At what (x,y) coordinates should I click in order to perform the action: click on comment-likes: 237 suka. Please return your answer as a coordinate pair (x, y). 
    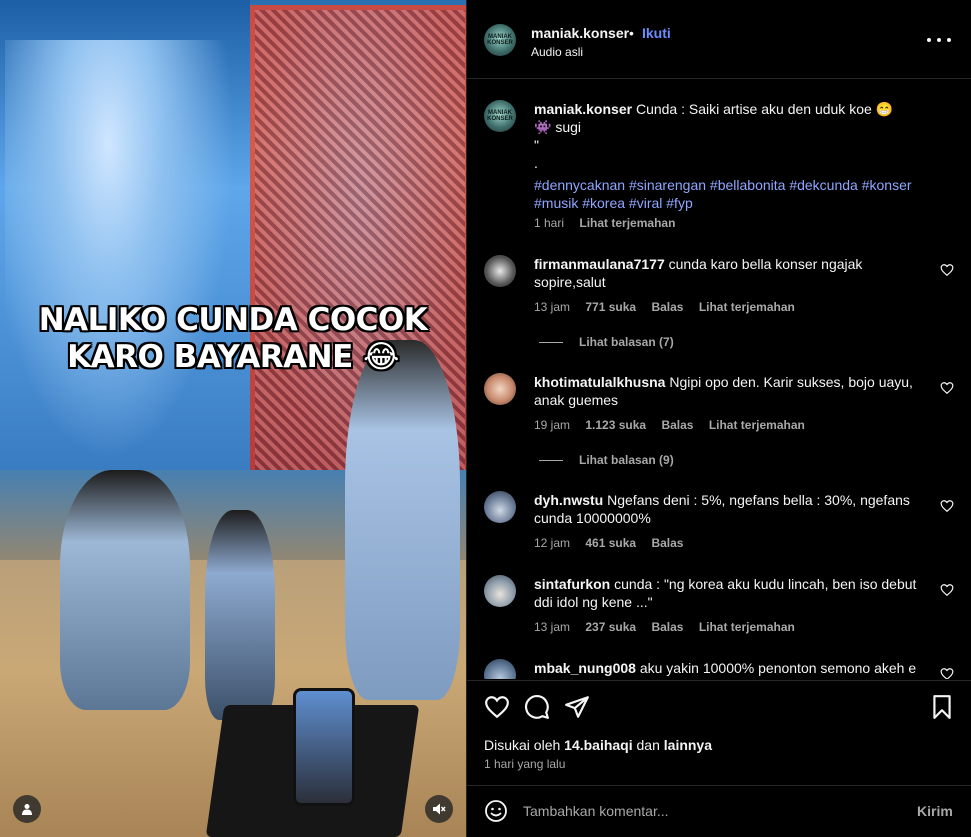
    Looking at the image, I should click on (610, 627).